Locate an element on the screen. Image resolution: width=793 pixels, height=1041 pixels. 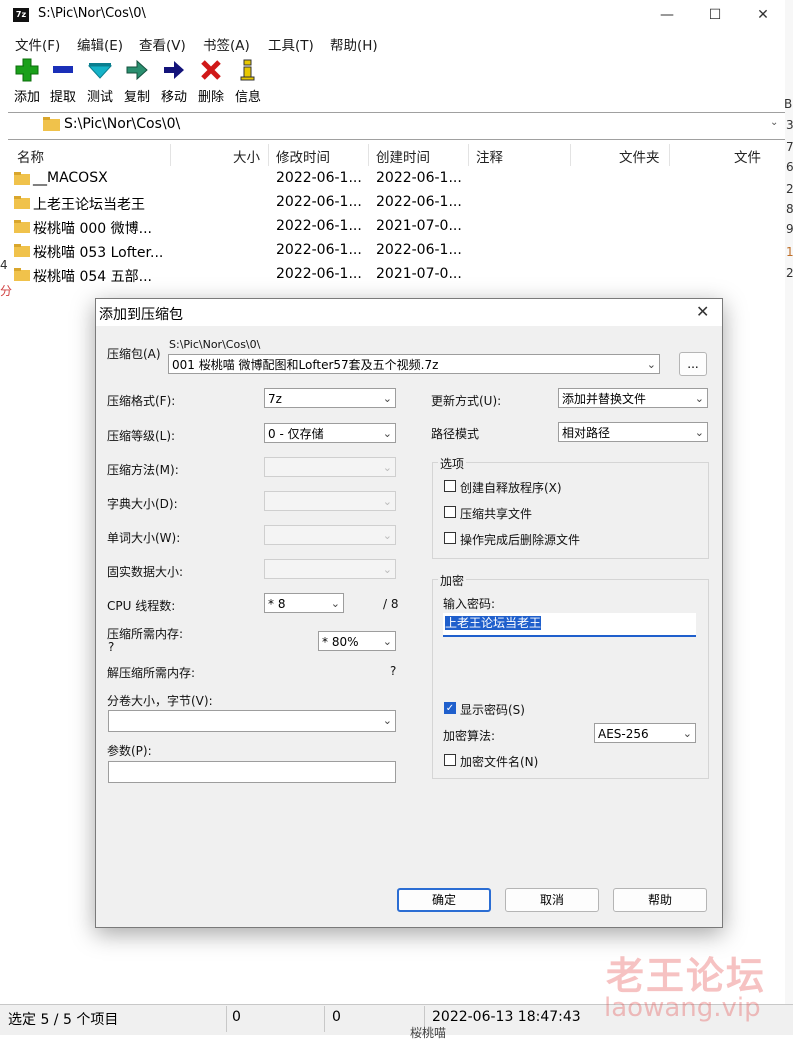
file-name: 上老王论坛当老王 is located at coordinates (89, 205).